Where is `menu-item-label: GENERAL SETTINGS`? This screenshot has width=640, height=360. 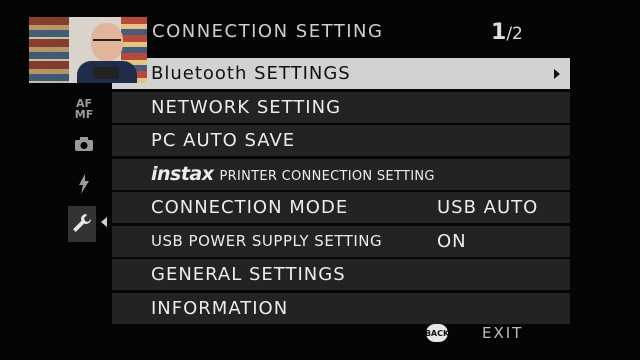
menu-item-label: GENERAL SETTINGS is located at coordinates (248, 274).